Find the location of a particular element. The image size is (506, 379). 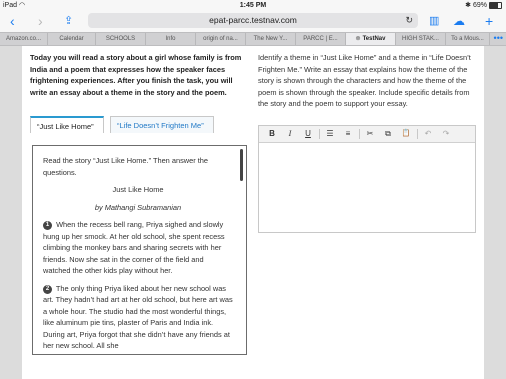

copy-icon: ⧉ is located at coordinates (388, 134).